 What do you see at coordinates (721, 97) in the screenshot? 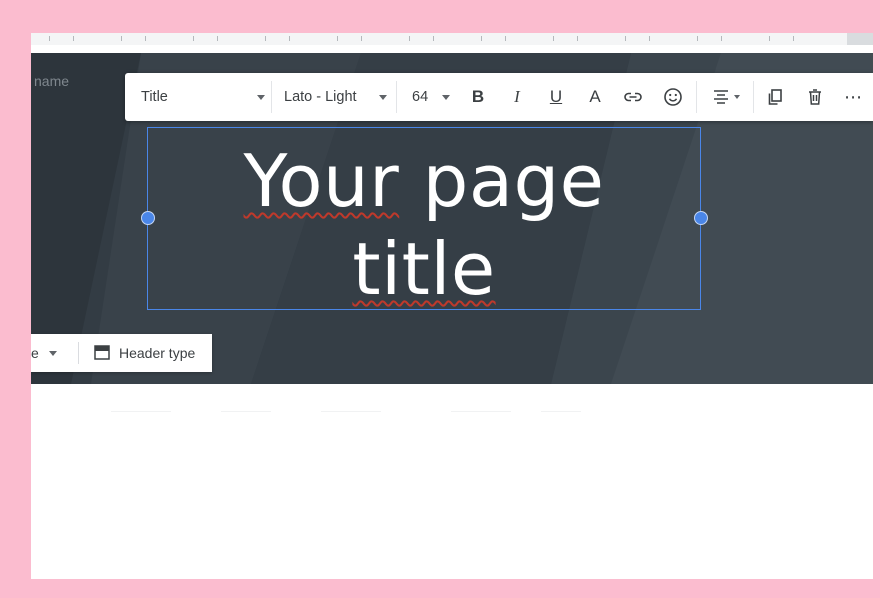
I see `align-center-icon` at bounding box center [721, 97].